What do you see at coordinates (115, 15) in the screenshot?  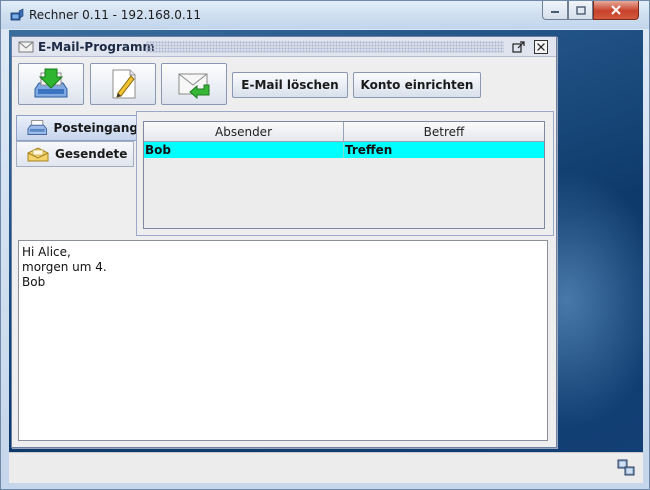 I see `window-title: Rechner 0.11 - 192.168.0.11` at bounding box center [115, 15].